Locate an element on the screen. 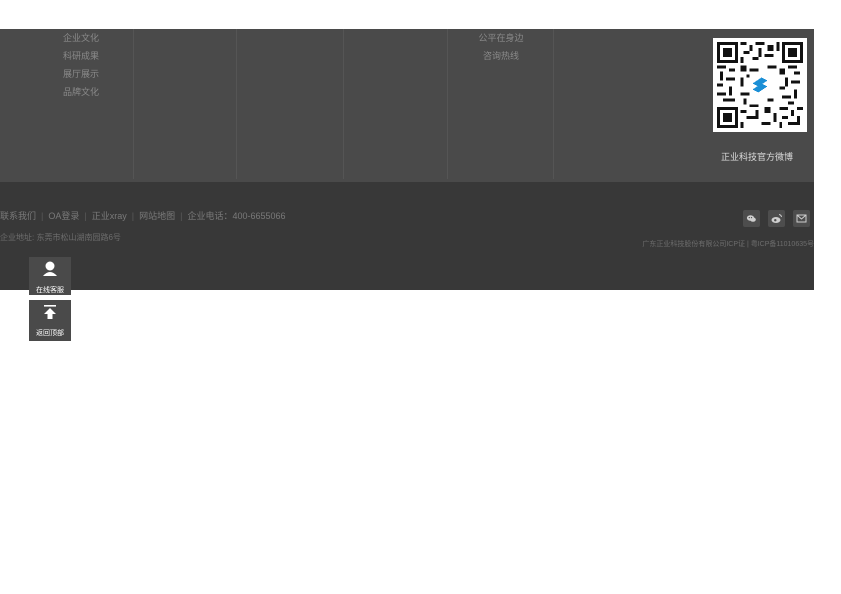 The image size is (841, 594). footer-link-research: 科研成果 is located at coordinates (81, 56).